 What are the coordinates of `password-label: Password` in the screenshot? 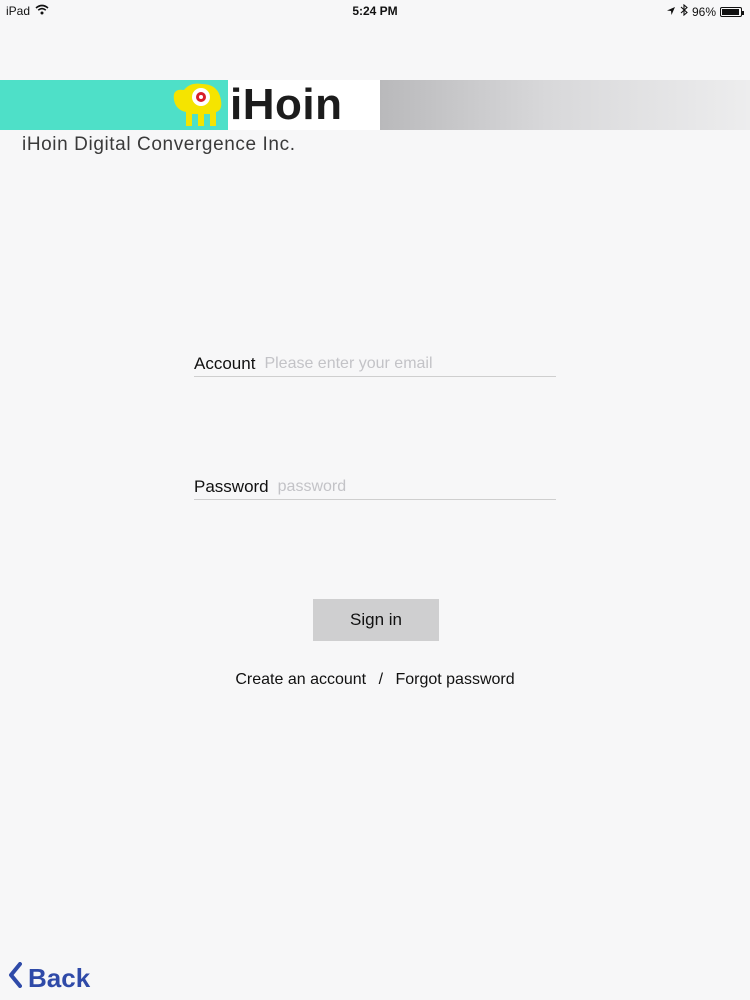 It's located at (231, 486).